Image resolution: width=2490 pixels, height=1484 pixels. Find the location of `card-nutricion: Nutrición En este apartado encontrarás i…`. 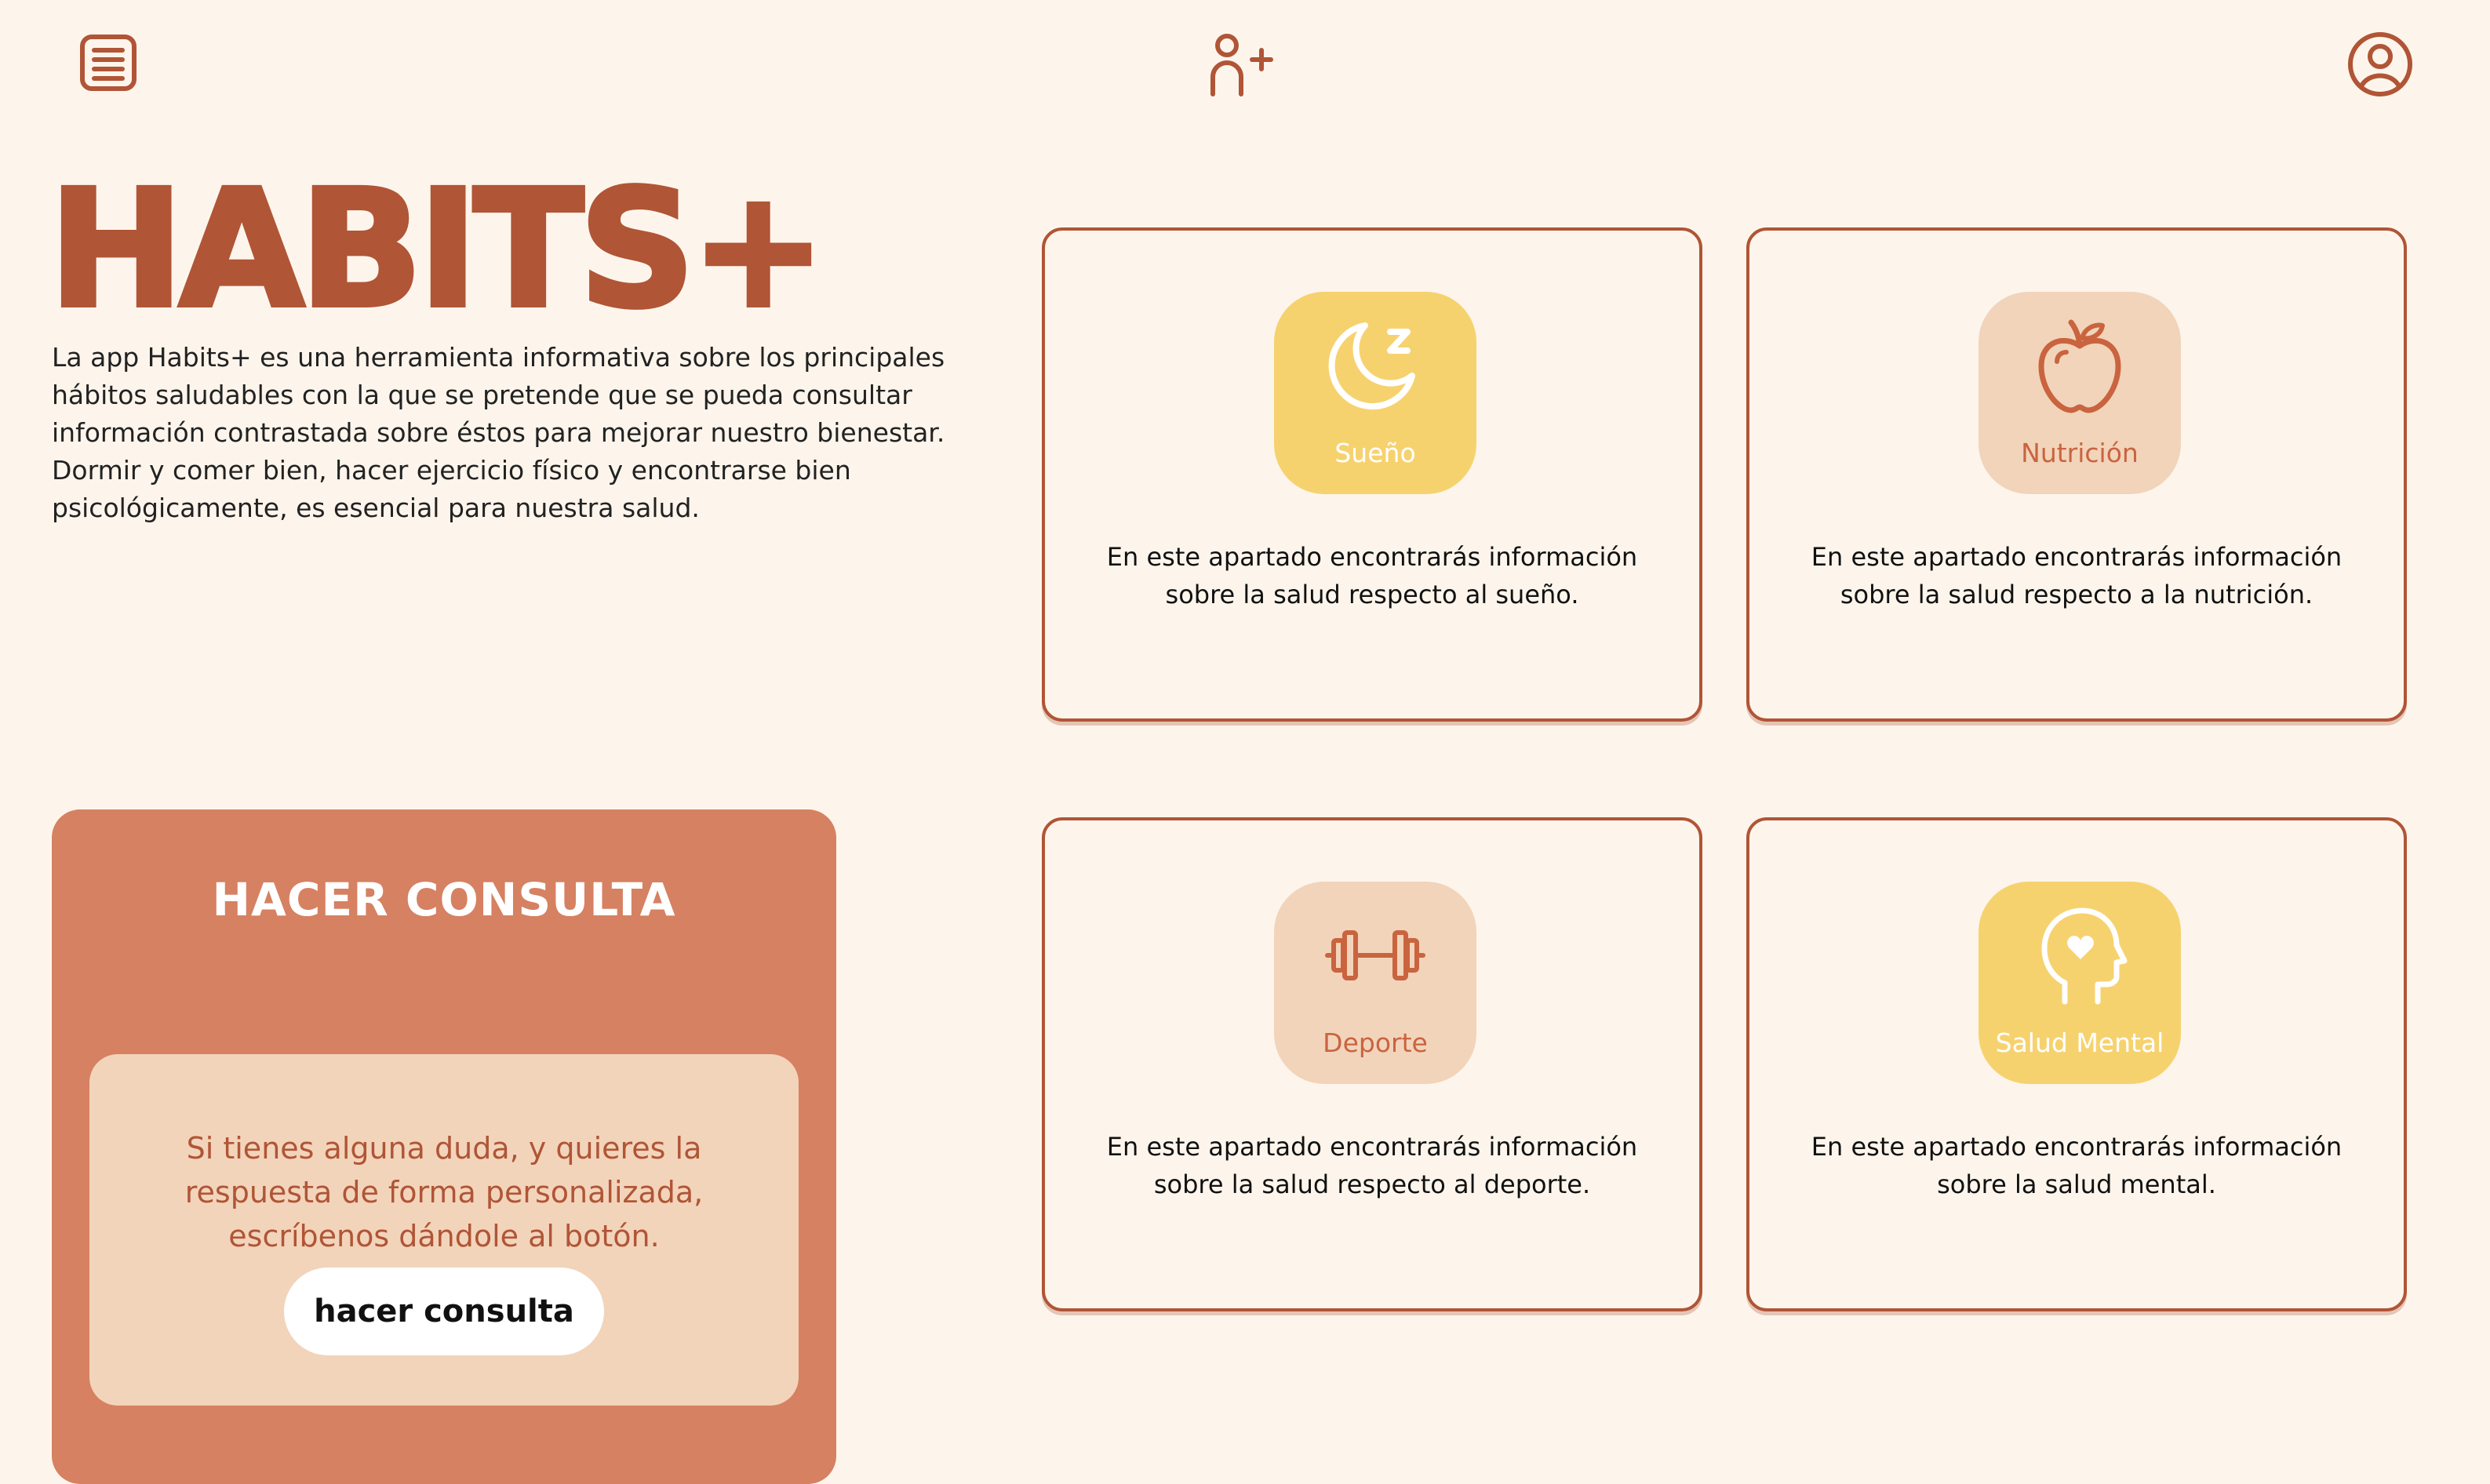

card-nutricion: Nutrición En este apartado encontrarás i… is located at coordinates (2076, 474).